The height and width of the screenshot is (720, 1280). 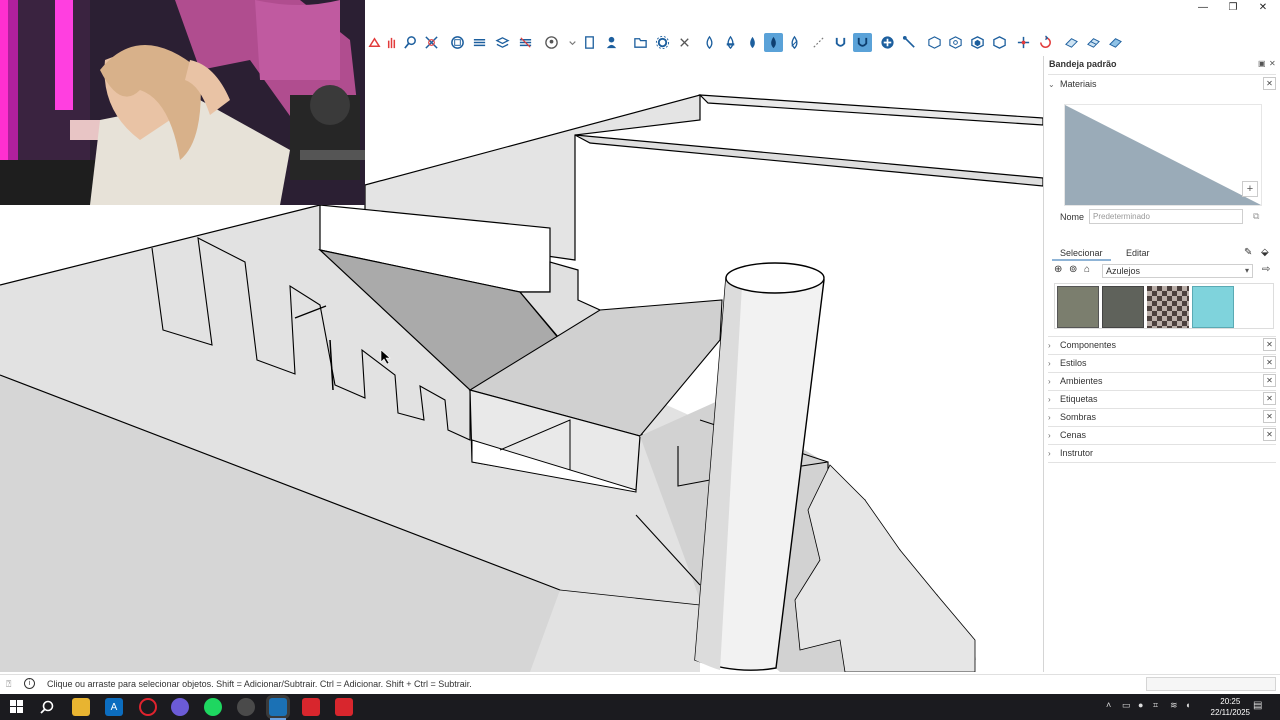 I want to click on collection-select: Azulejos ▾, so click(x=1177, y=271).